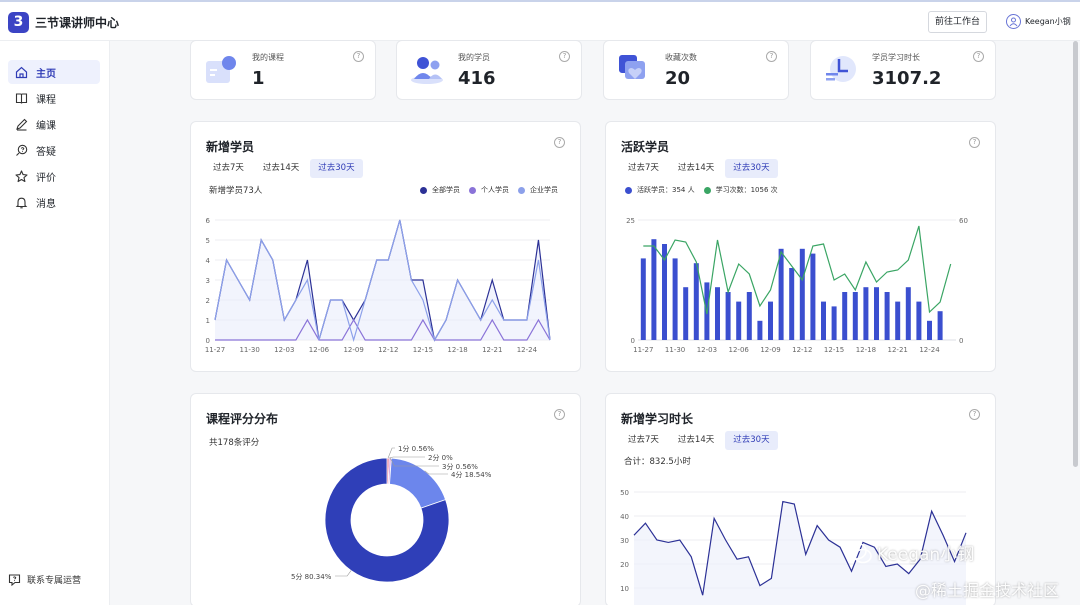 The image size is (1080, 605). What do you see at coordinates (657, 462) in the screenshot?
I see `study-time-summary: 合计：832.5小时` at bounding box center [657, 462].